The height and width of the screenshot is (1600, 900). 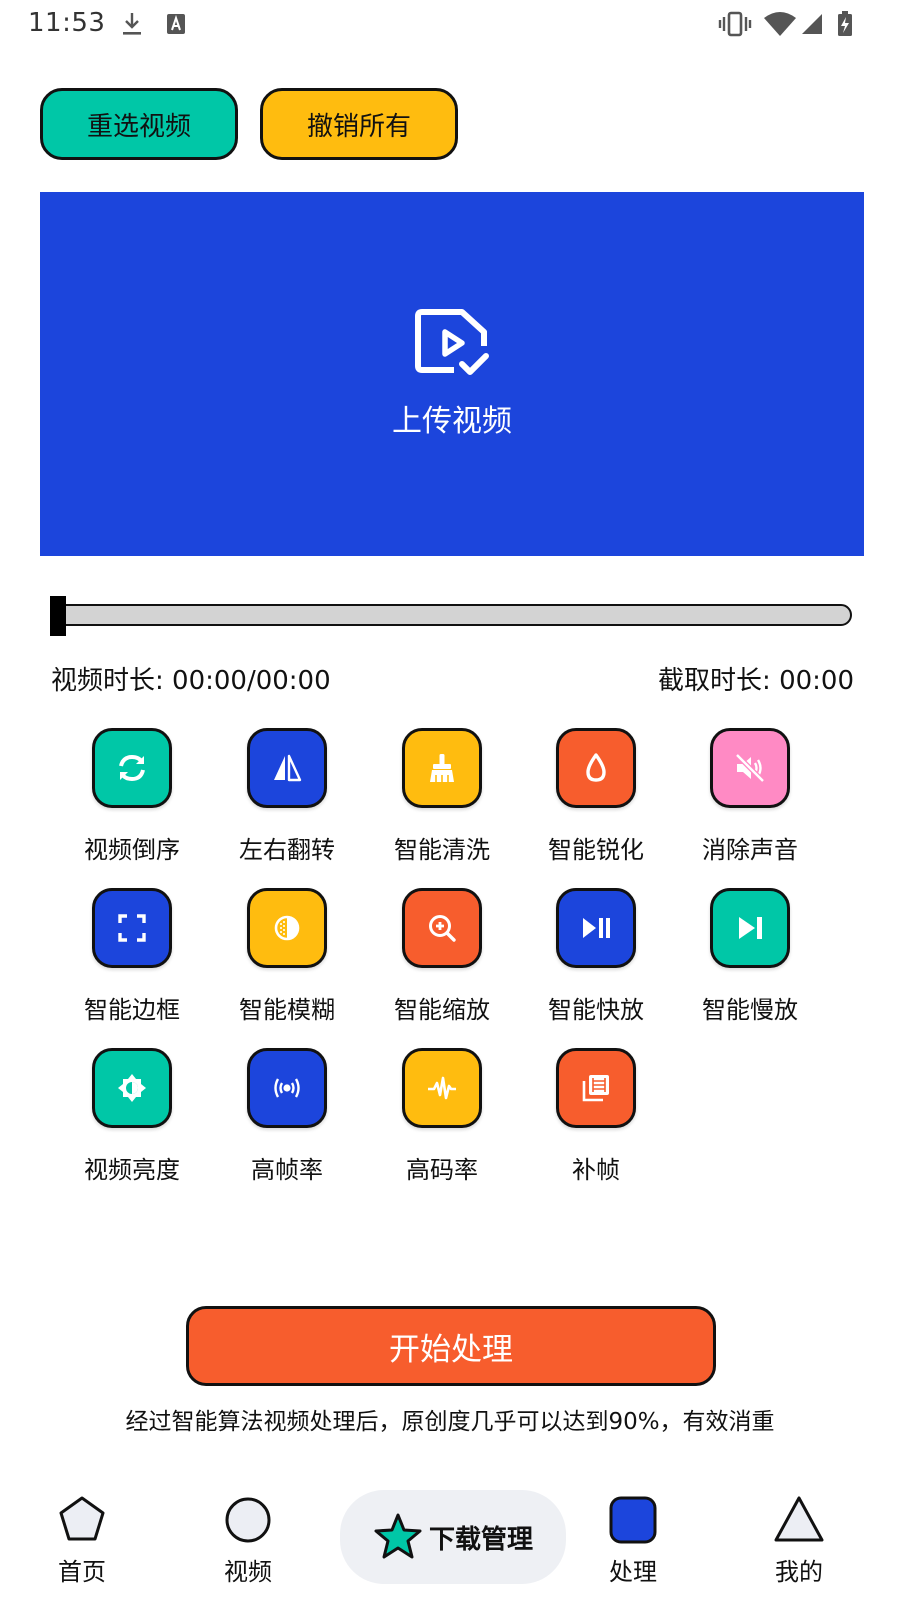 I want to click on tool-sharpen: 智能锐化, so click(x=596, y=798).